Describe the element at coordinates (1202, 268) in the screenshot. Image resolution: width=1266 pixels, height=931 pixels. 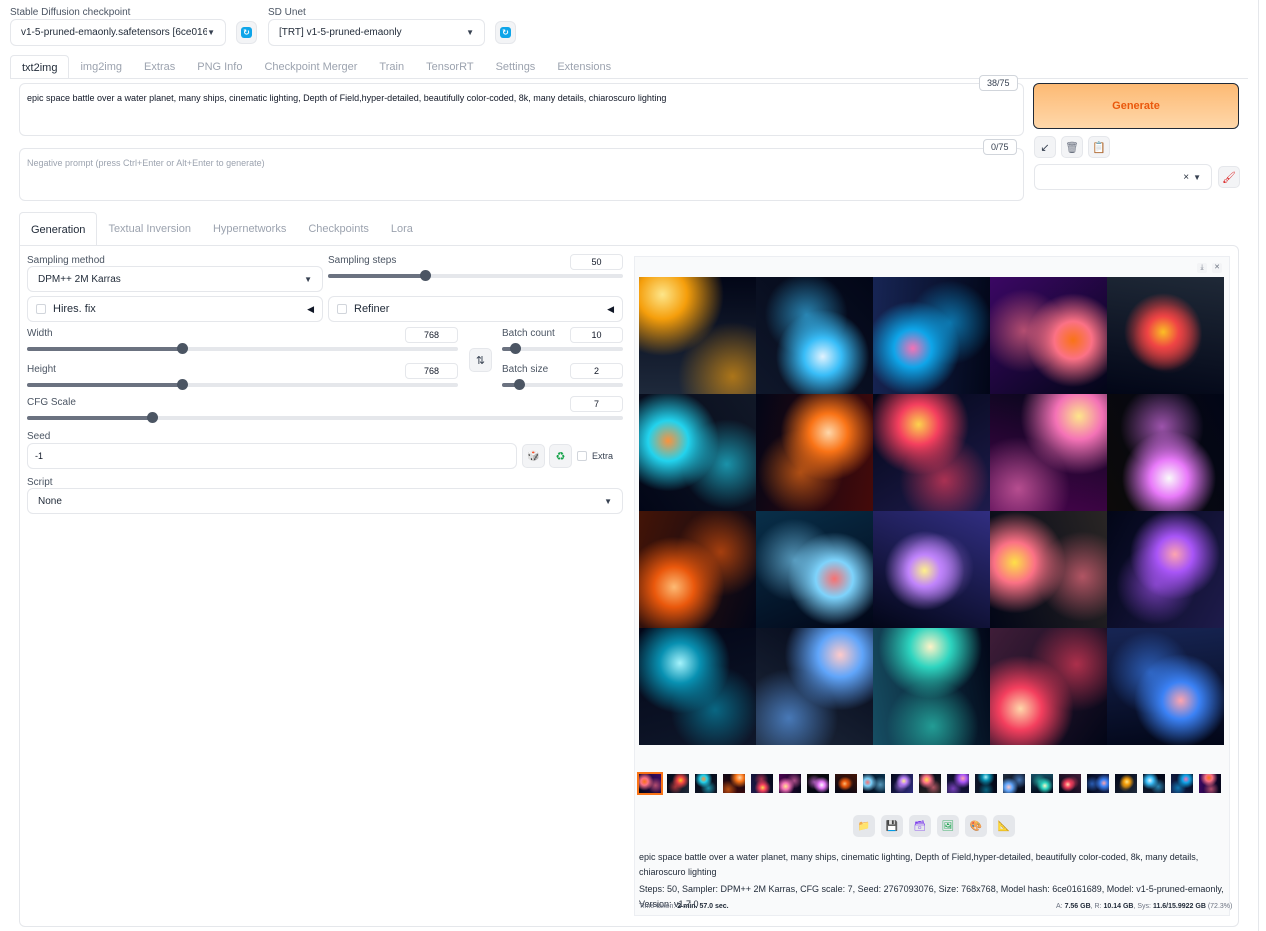
I see `download-icon: ⤓` at that location.